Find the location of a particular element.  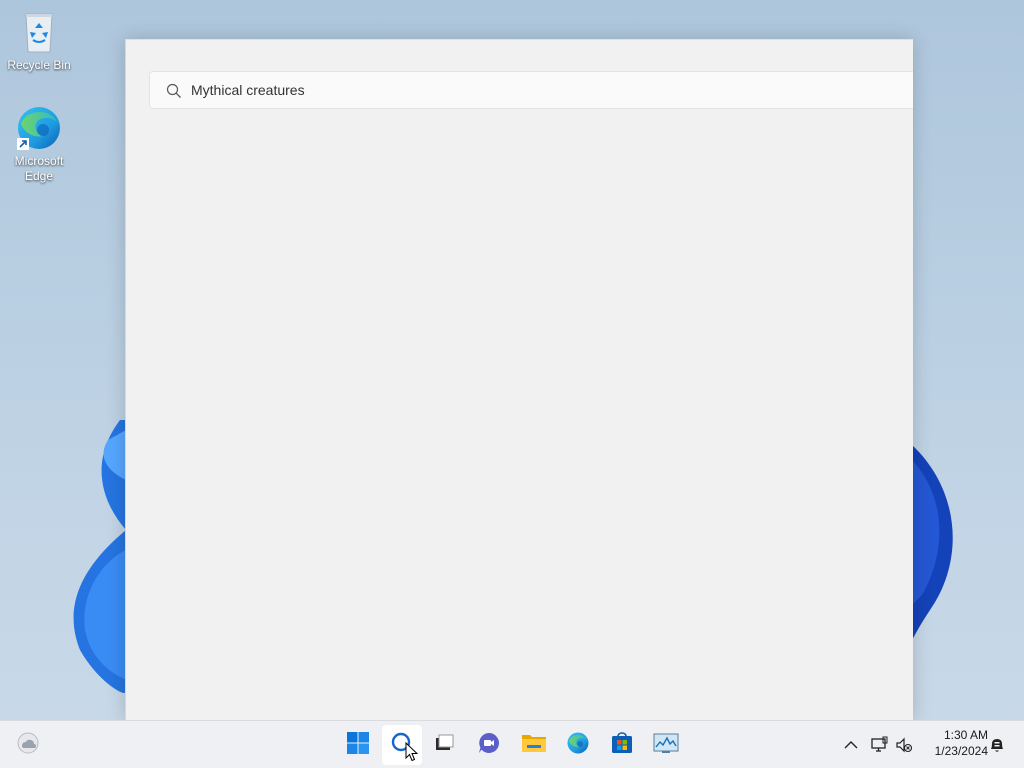

windows-start-icon is located at coordinates (358, 745).